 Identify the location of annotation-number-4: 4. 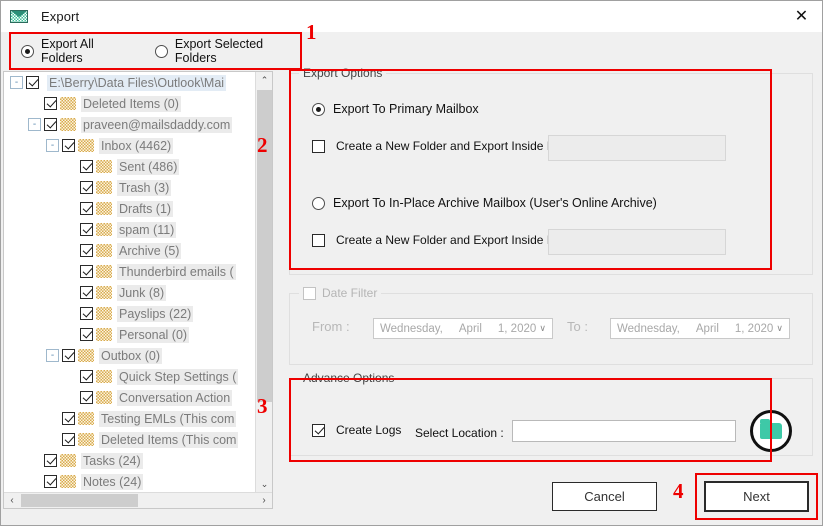
(678, 491).